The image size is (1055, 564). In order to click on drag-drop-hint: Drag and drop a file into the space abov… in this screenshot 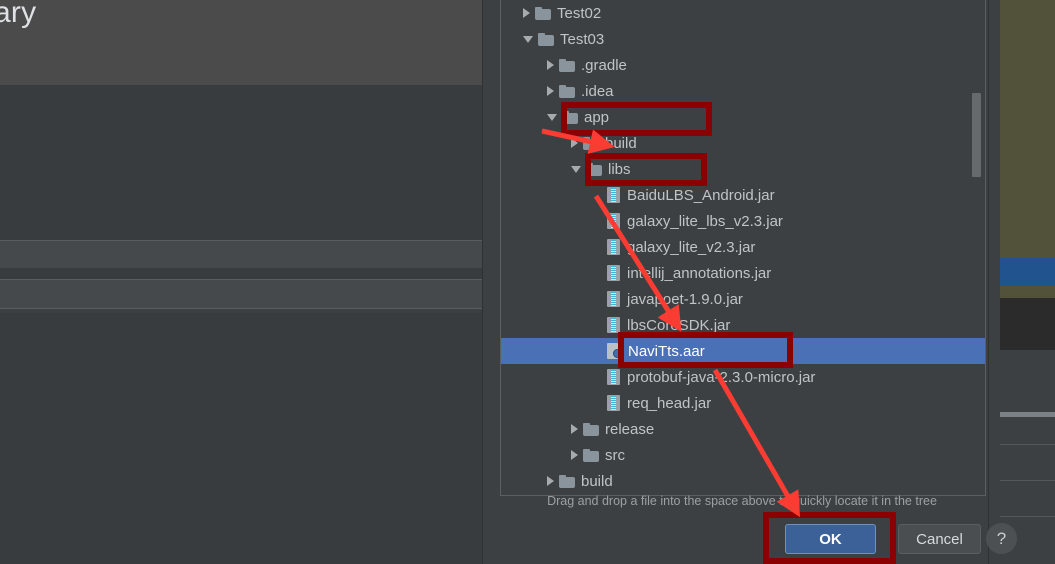, I will do `click(742, 501)`.